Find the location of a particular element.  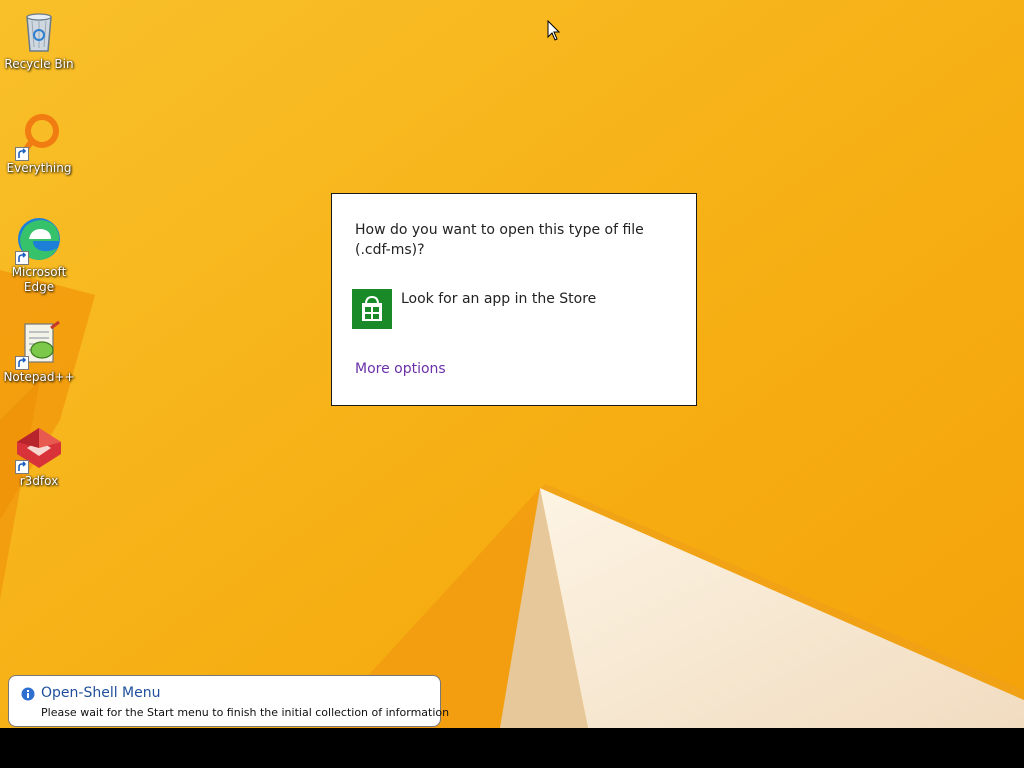

info-icon is located at coordinates (28, 694).